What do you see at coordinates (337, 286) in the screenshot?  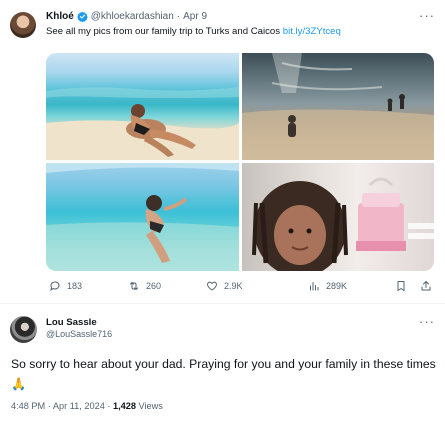 I see `views-count: 289K` at bounding box center [337, 286].